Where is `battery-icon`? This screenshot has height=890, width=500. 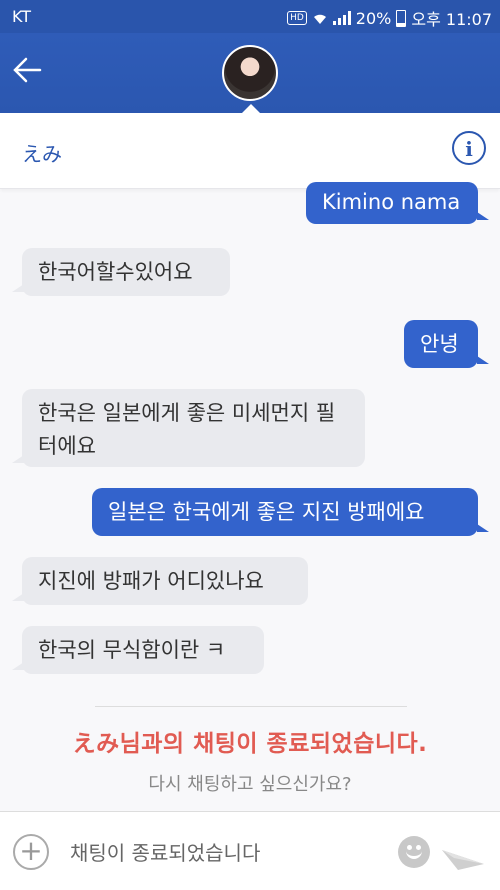 battery-icon is located at coordinates (401, 18).